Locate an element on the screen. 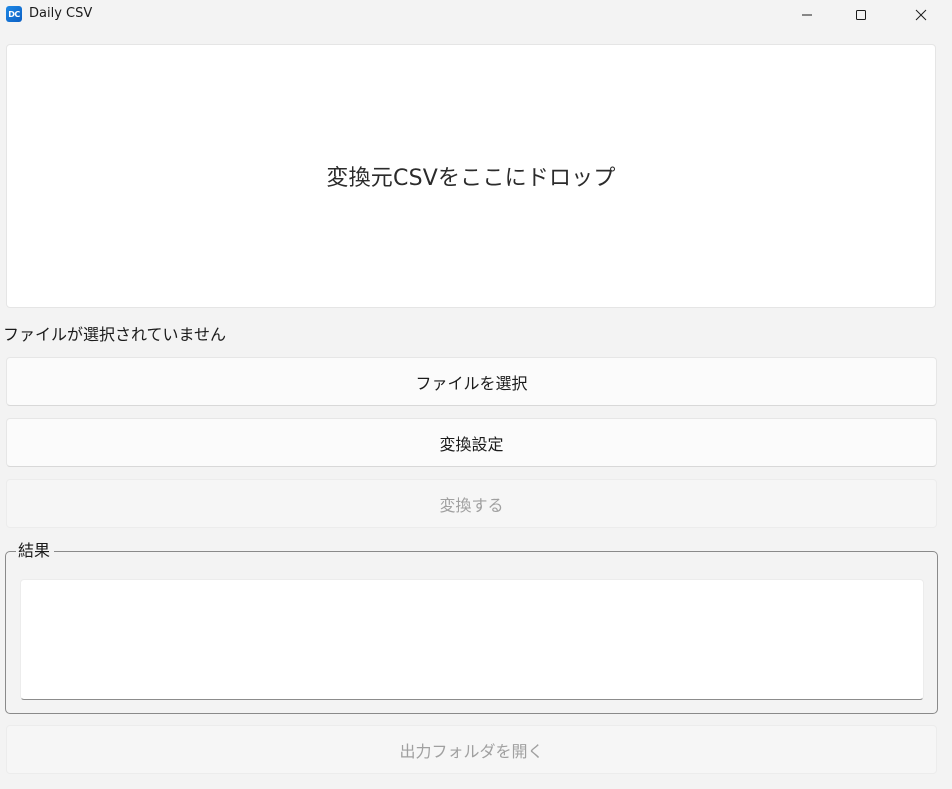  open-output-folder-button: 出力フォルダを開く is located at coordinates (471, 749).